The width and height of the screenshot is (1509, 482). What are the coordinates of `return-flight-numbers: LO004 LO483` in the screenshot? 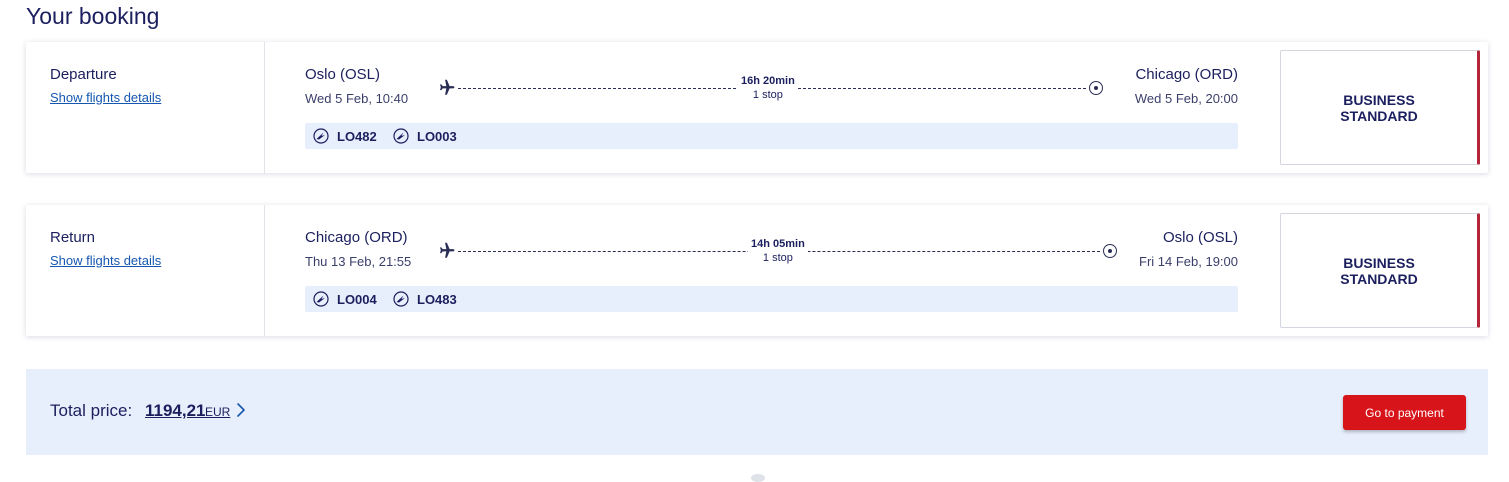 It's located at (771, 299).